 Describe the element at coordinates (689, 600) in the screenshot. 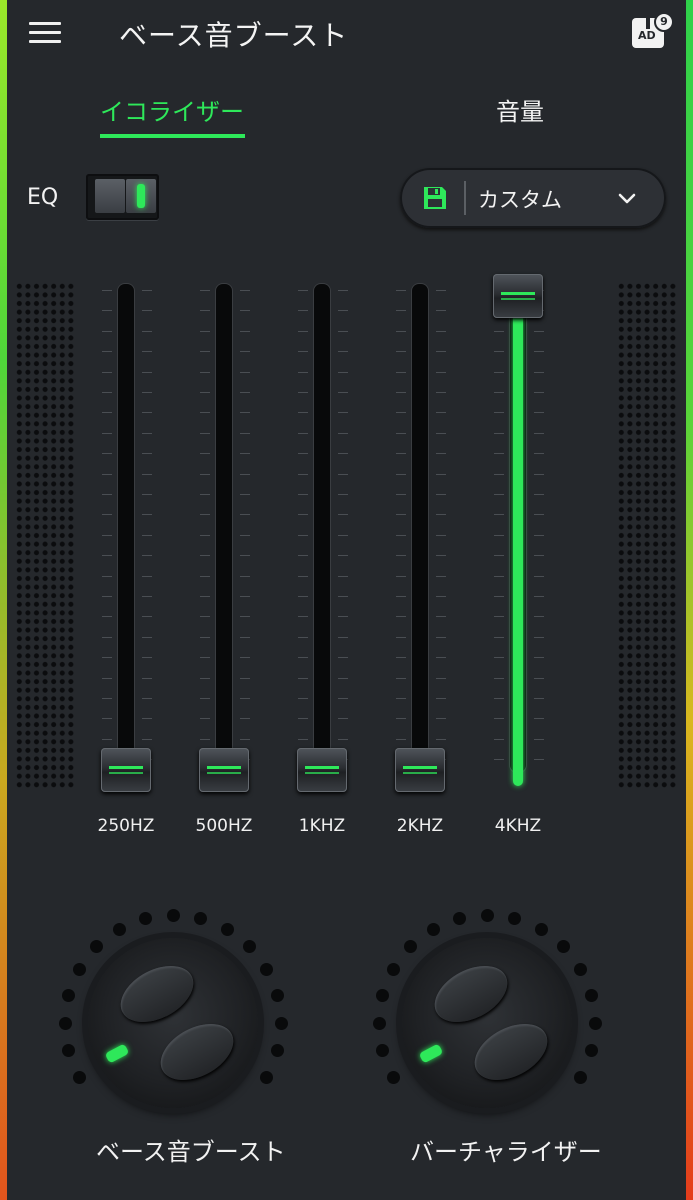

I see `right-level-strip` at that location.